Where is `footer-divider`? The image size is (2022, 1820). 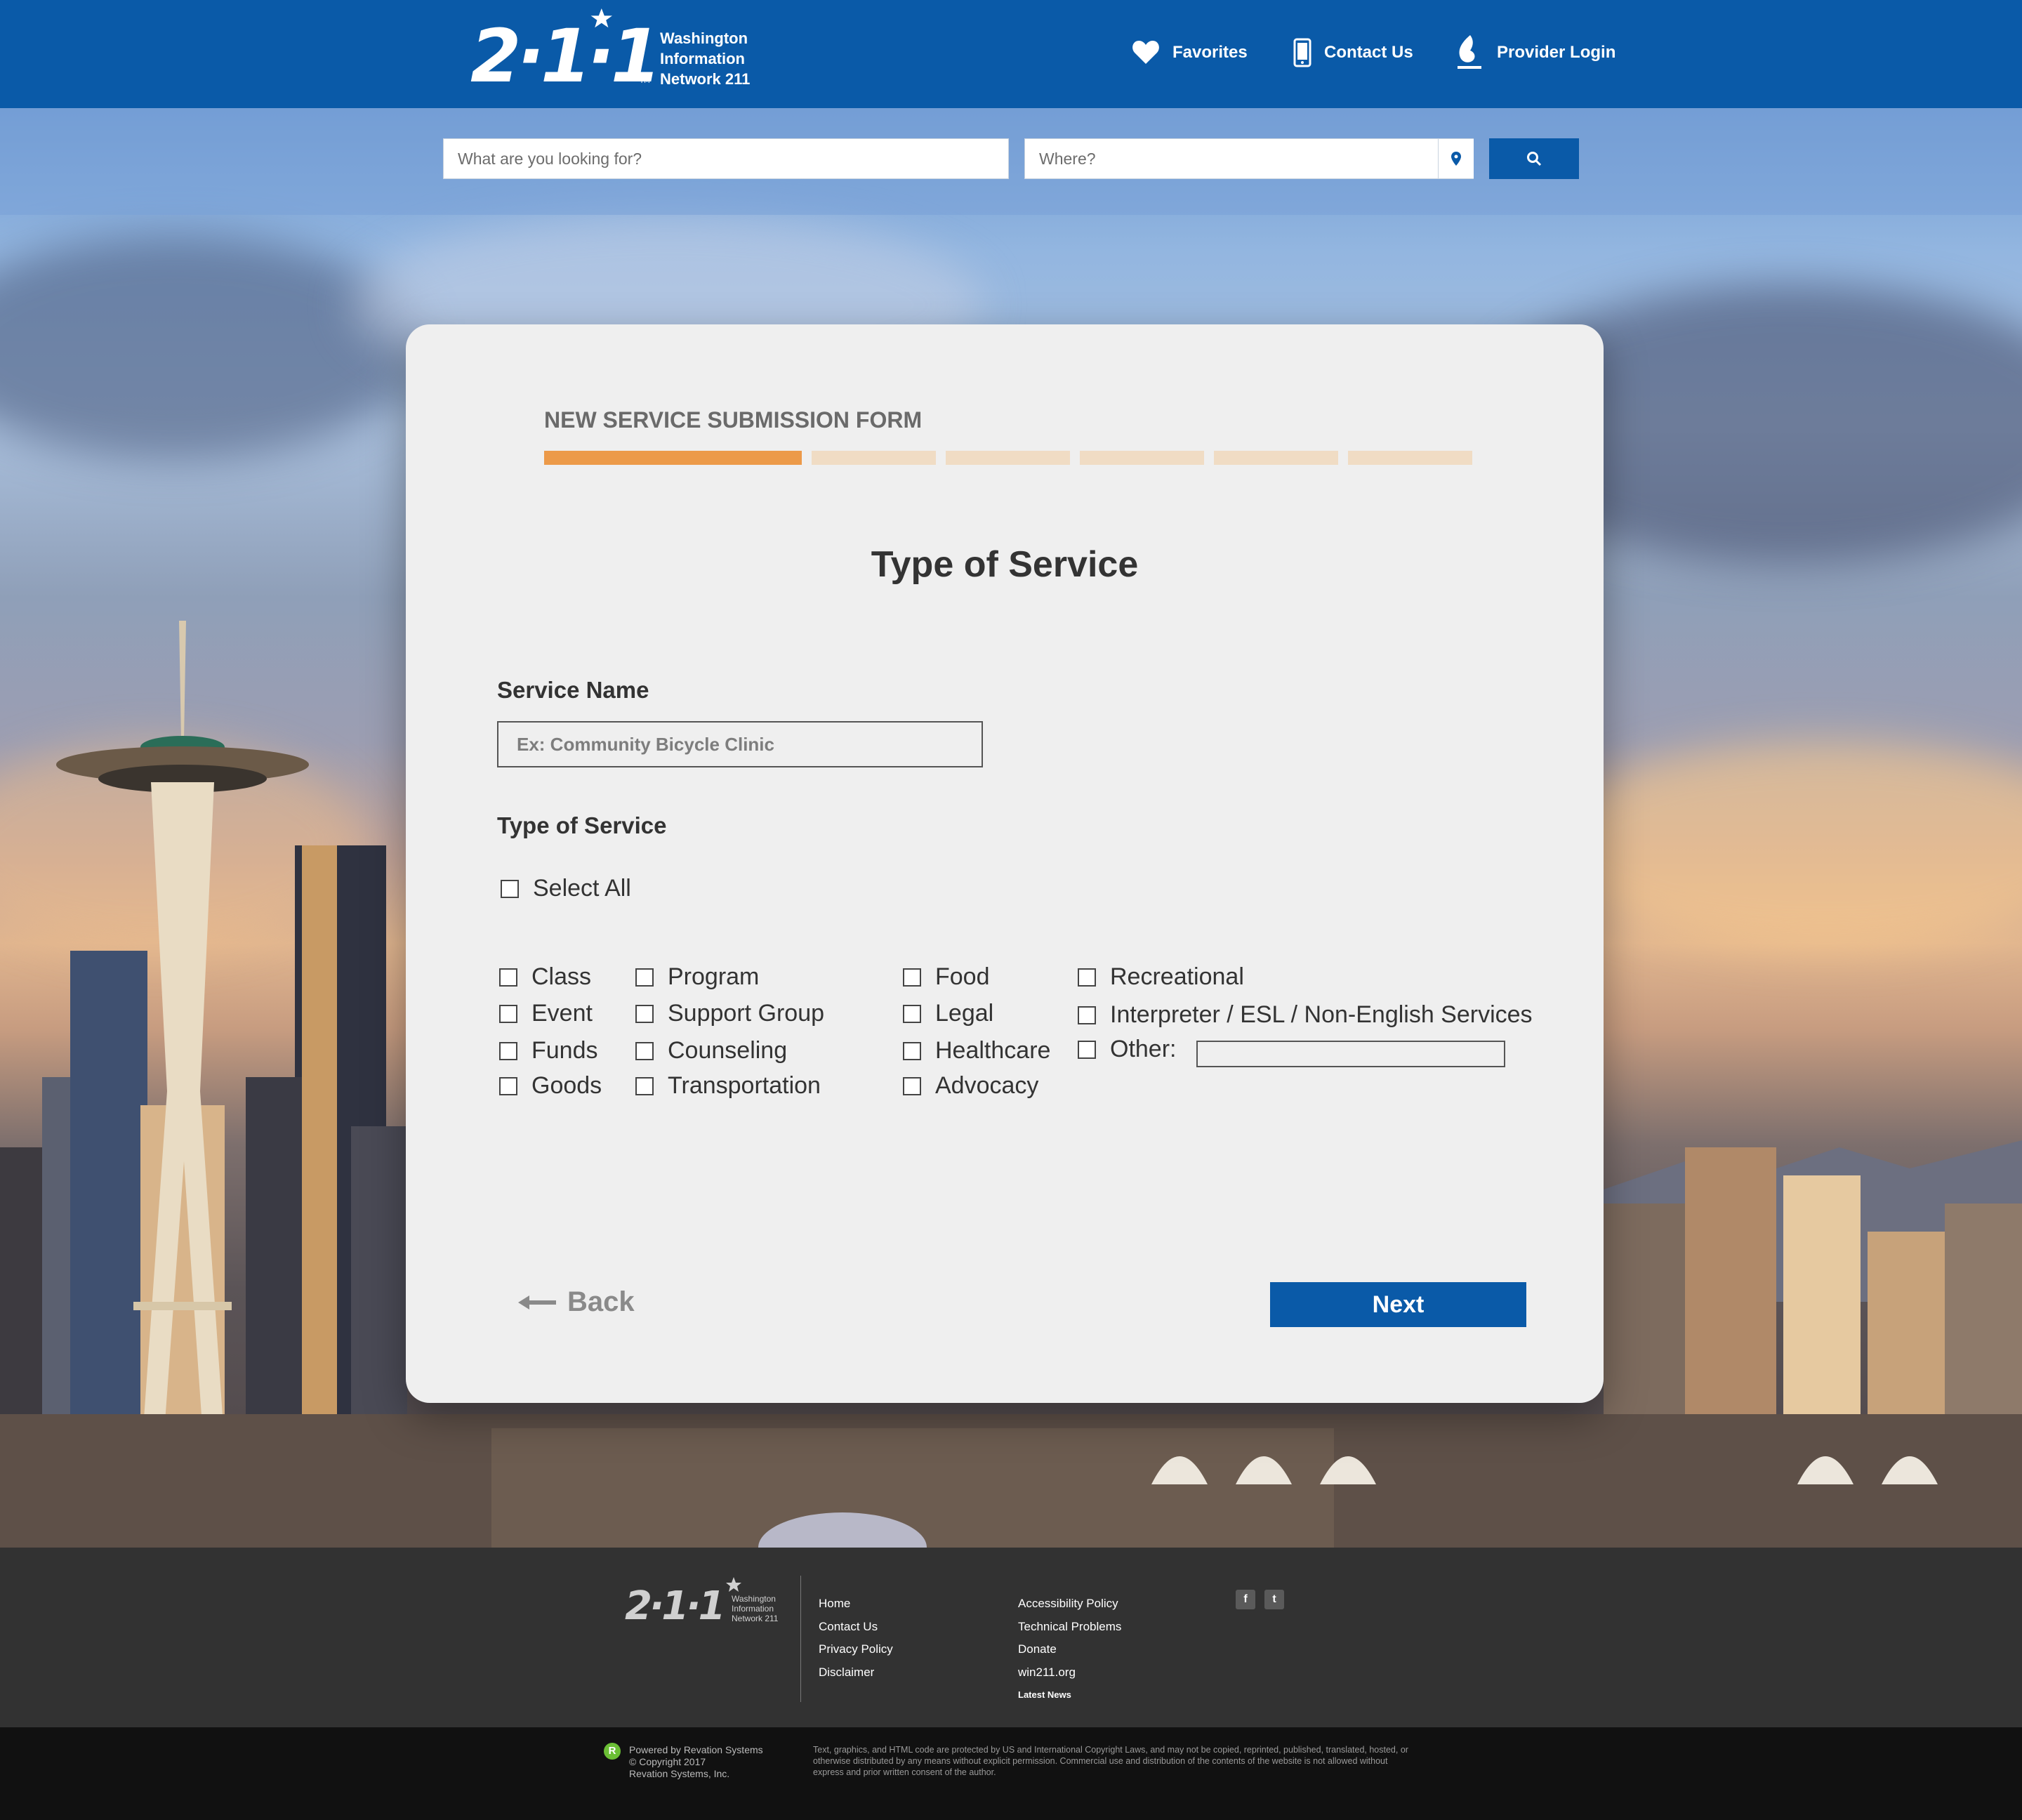
footer-divider is located at coordinates (801, 1639).